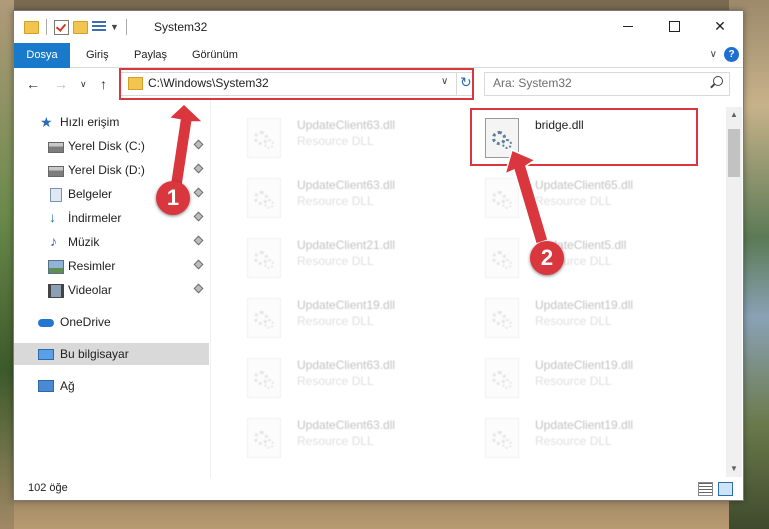 Image resolution: width=769 pixels, height=529 pixels. What do you see at coordinates (67, 386) in the screenshot?
I see `sidebar-item-label: Ağ` at bounding box center [67, 386].